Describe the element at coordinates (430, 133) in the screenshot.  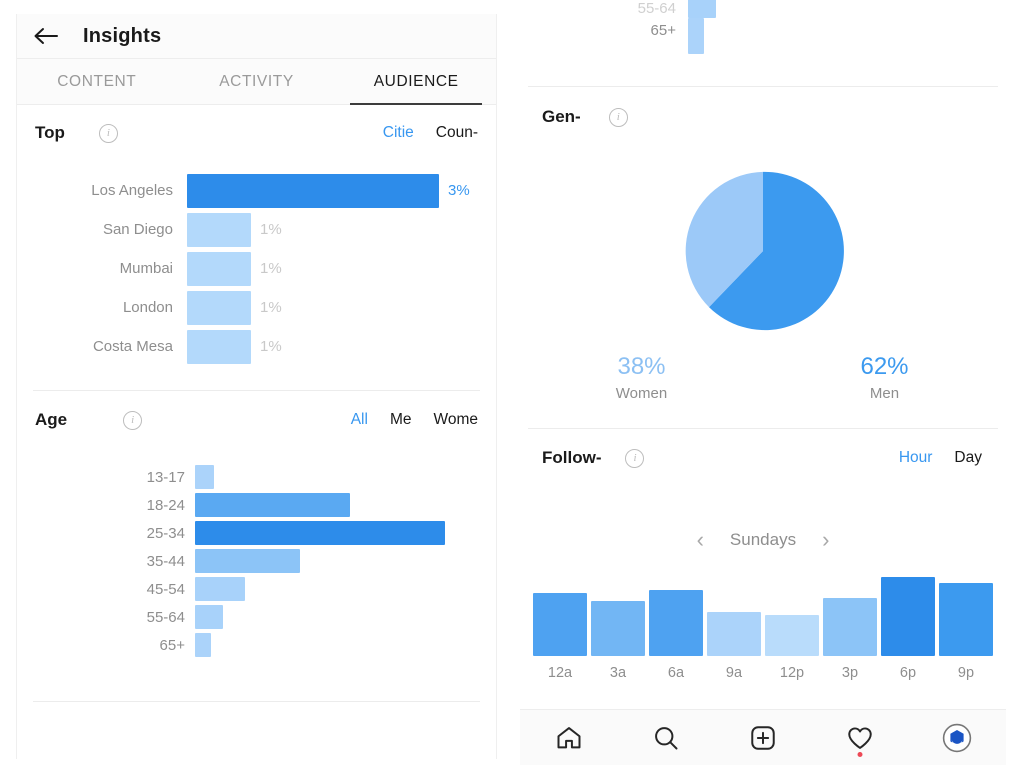
I see `top-section-toggles: Citie Coun-` at that location.